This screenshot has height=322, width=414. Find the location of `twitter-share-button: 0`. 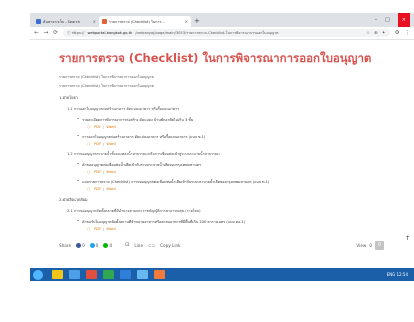

twitter-share-button: 0 is located at coordinates (94, 245).